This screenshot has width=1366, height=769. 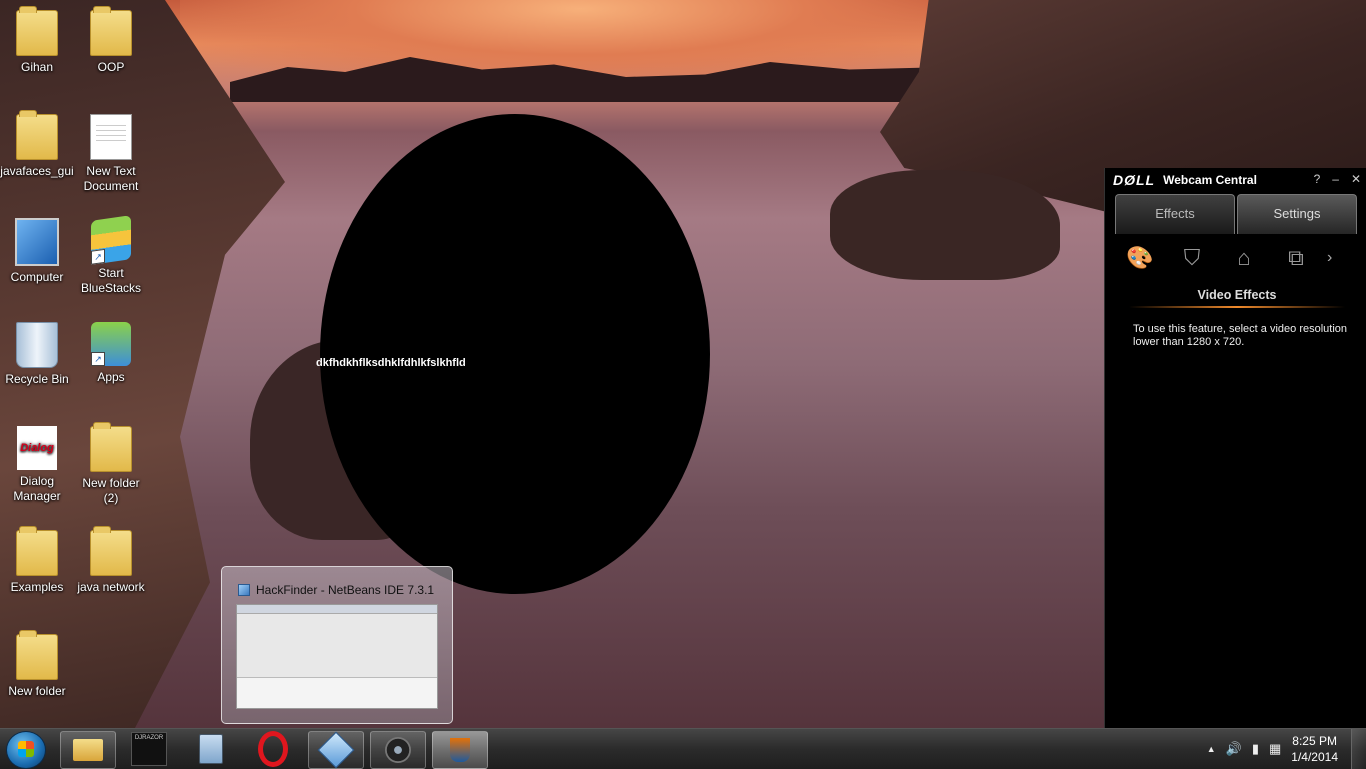 I want to click on desktop-icon-label: Computer, so click(x=37, y=277).